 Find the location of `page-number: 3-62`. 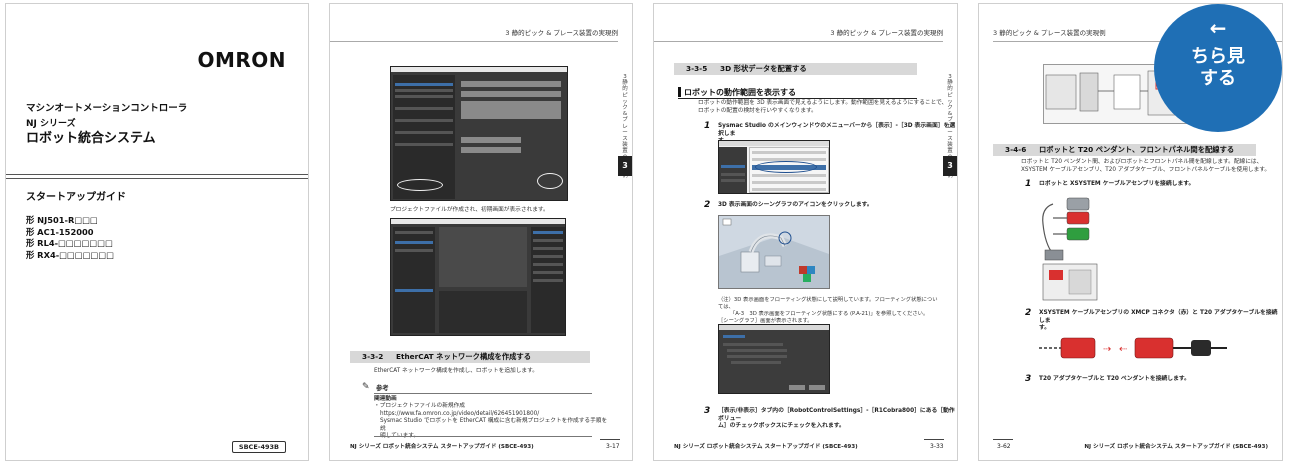

page-number: 3-62 is located at coordinates (1004, 446).